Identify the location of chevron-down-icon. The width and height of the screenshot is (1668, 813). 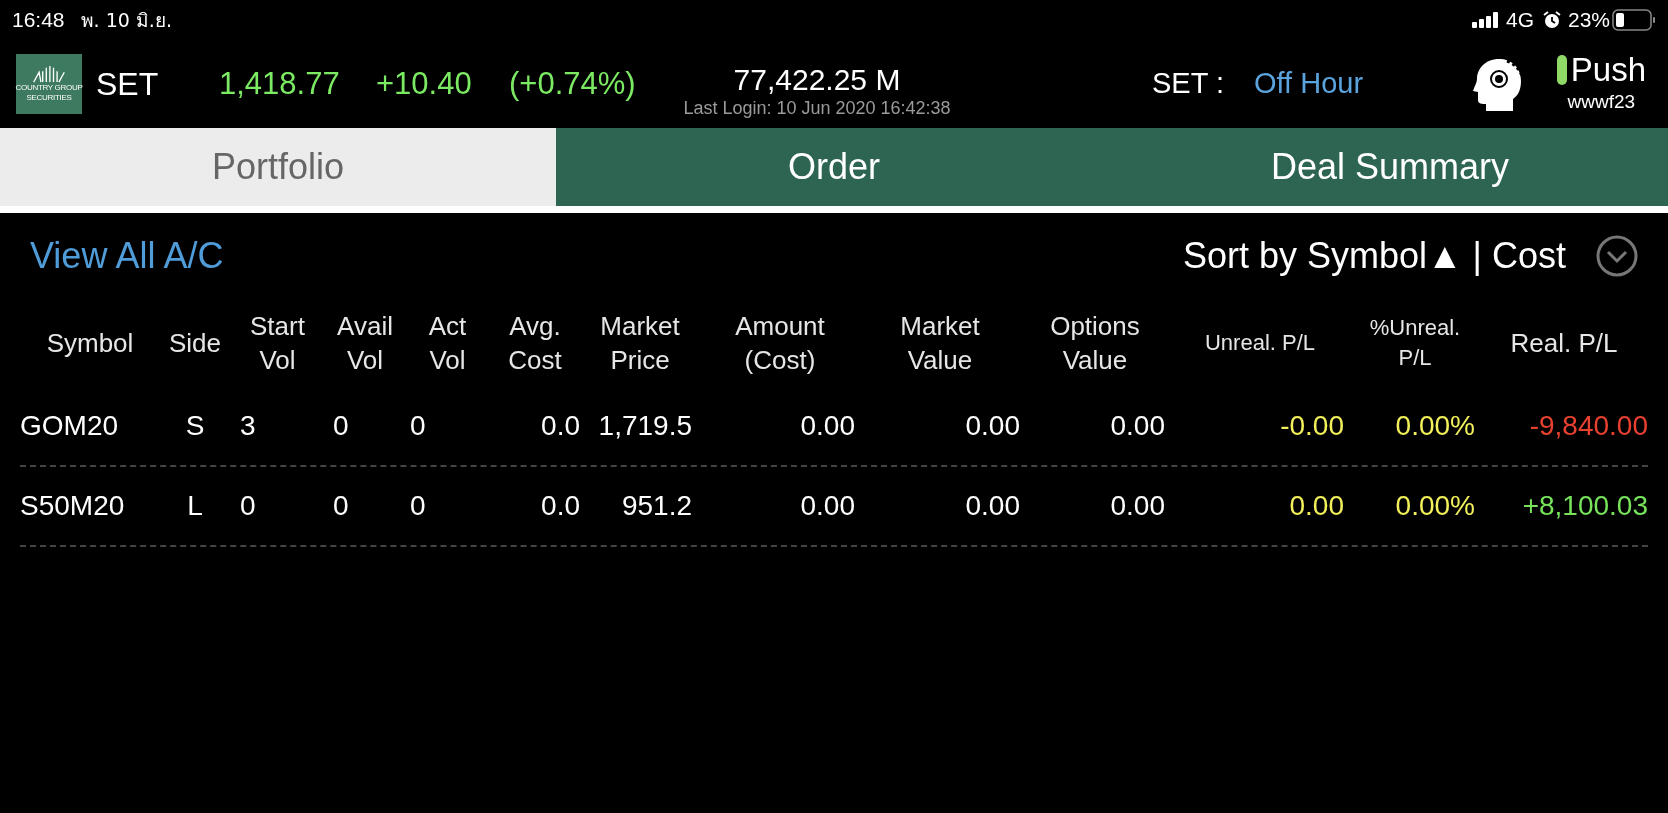
(1617, 256).